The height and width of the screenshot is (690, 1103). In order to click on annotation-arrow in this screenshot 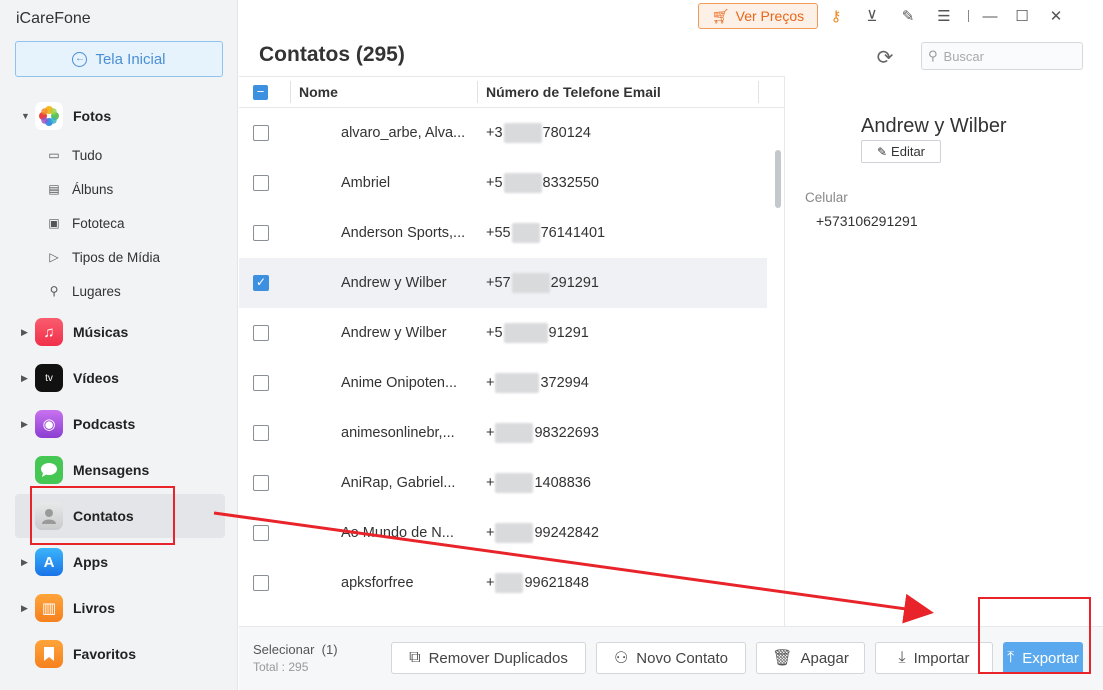, I will do `click(573, 567)`.